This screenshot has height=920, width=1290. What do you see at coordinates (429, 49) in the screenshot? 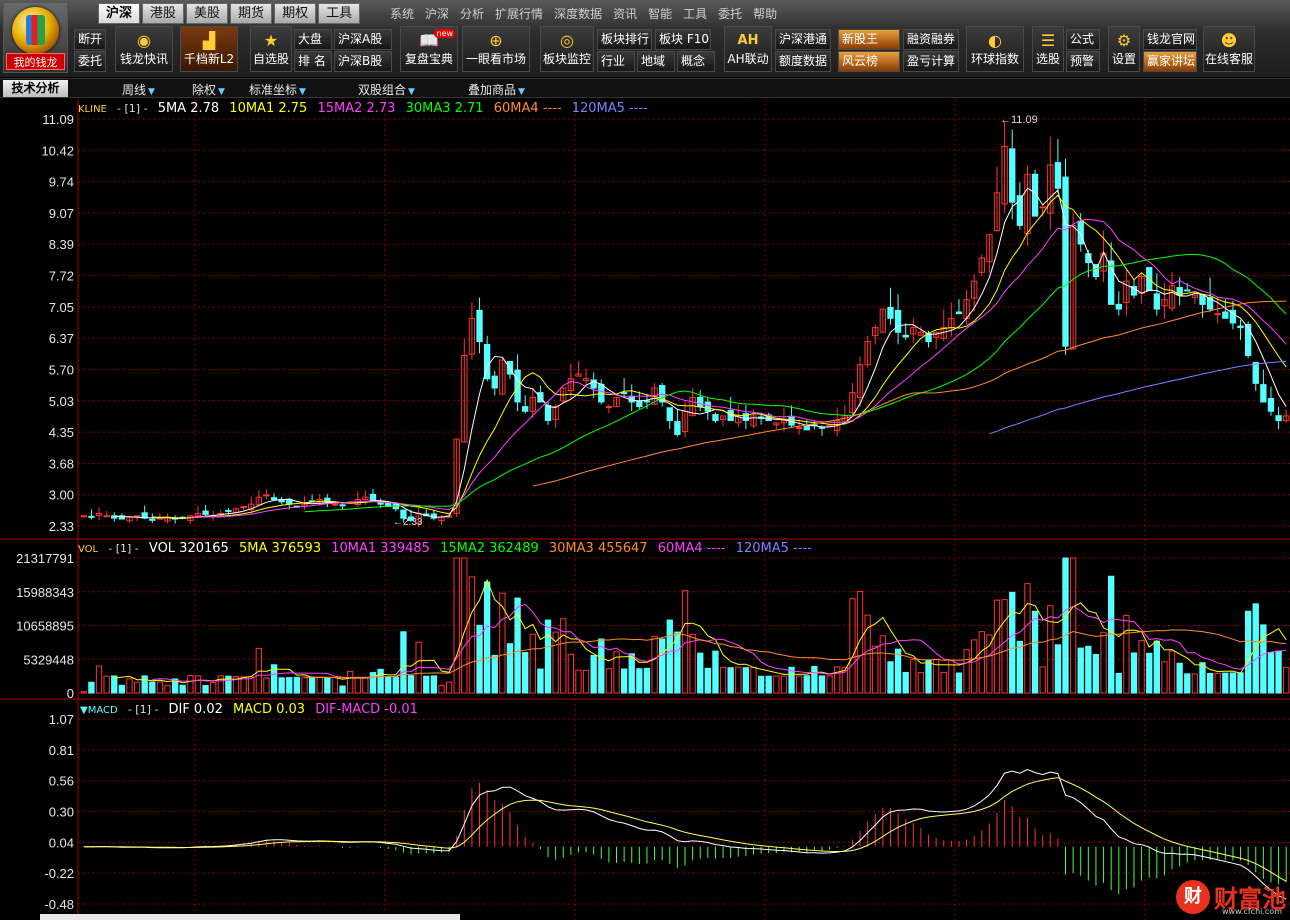
I see `replay-button: 📖 复盘宝典 new` at bounding box center [429, 49].